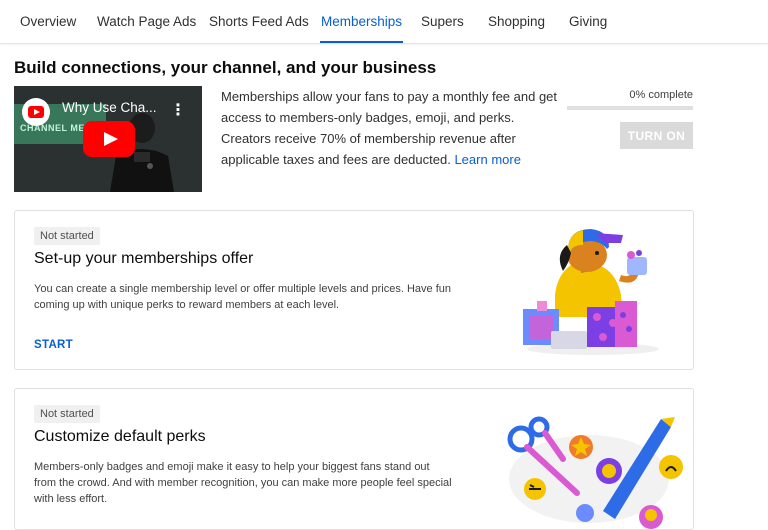 The width and height of the screenshot is (768, 530). I want to click on progress-label: 0% complete, so click(661, 95).